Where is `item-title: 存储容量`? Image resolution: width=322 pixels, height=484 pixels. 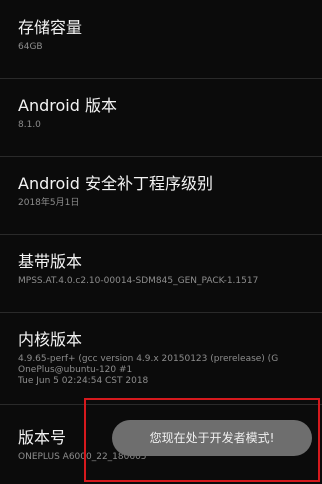
item-title: 存储容量 is located at coordinates (50, 27).